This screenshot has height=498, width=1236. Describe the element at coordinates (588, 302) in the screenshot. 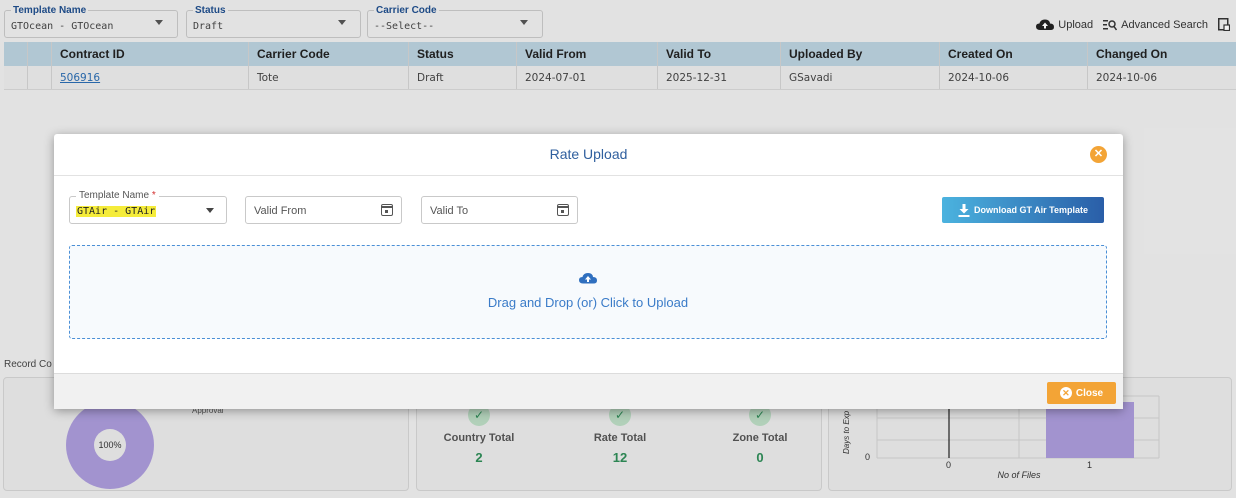

I see `dropzone-text: Drag and Drop (or) Click to Upload` at that location.